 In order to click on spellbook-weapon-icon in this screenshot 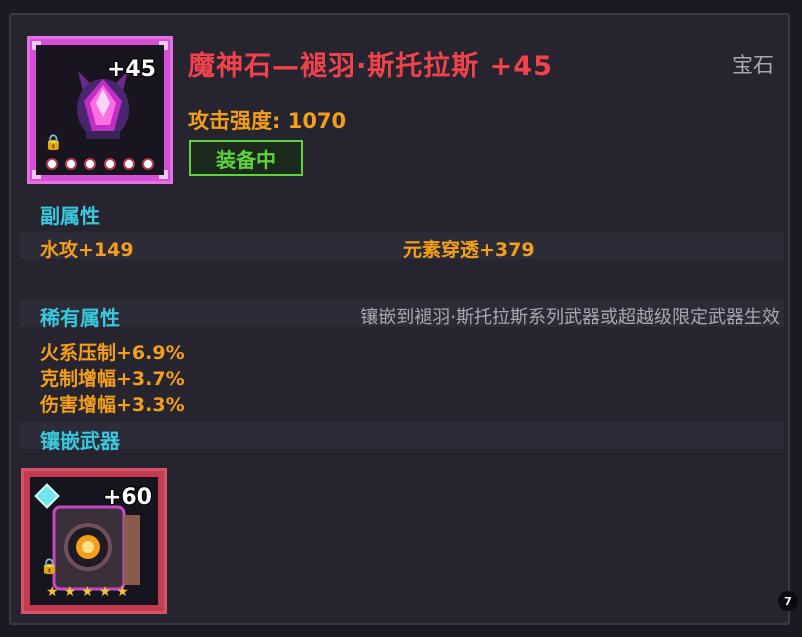, I will do `click(96, 548)`.